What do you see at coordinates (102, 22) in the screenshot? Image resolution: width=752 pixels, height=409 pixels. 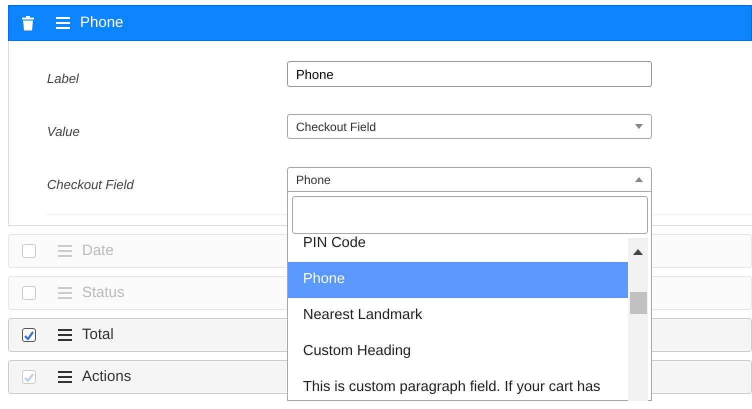 I see `panel-title: Phone` at bounding box center [102, 22].